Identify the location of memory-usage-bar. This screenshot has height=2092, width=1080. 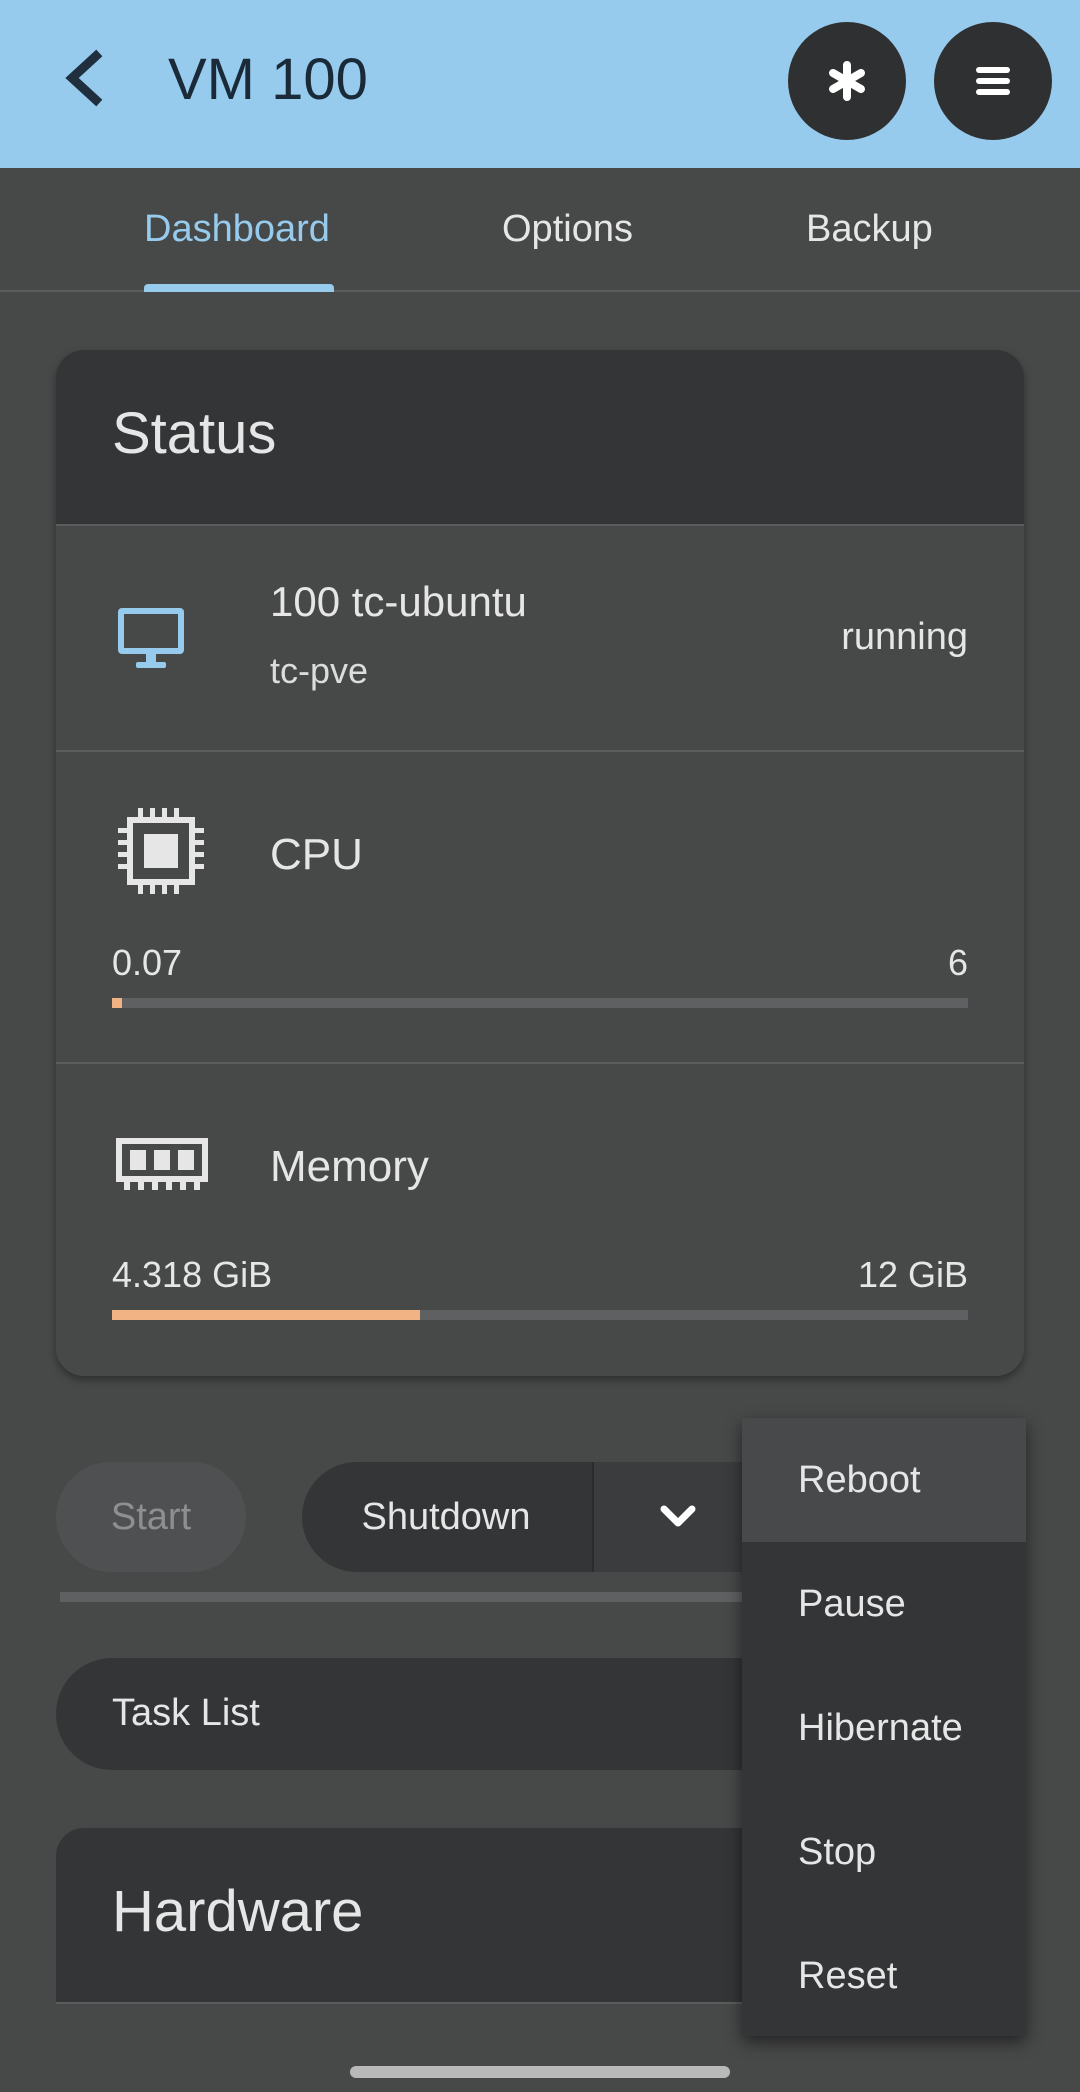
(540, 1315).